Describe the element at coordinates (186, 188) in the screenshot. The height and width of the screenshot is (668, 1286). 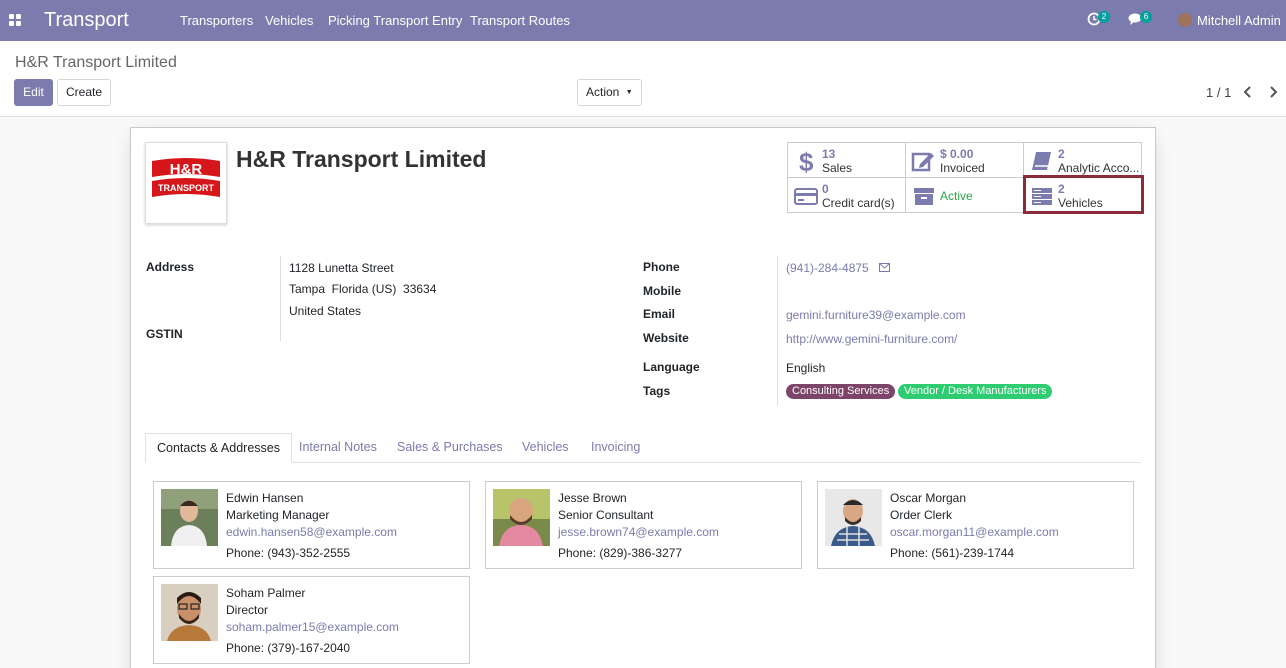
I see `logo-text-bottom: TRANSPORT` at that location.